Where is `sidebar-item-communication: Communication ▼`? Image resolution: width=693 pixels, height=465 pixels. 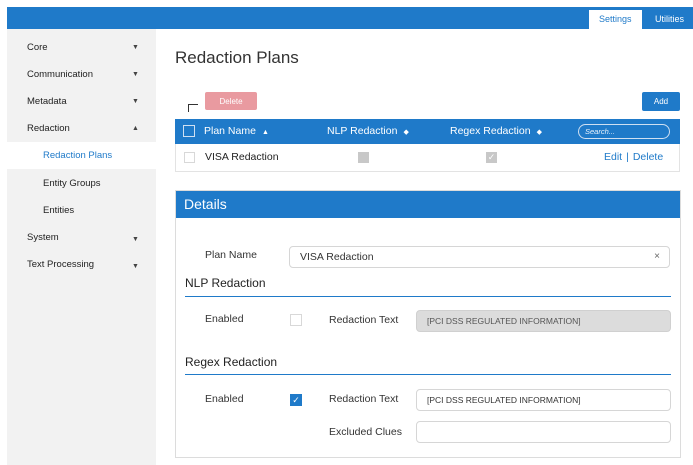
sidebar-item-communication: Communication ▼ is located at coordinates (81, 74).